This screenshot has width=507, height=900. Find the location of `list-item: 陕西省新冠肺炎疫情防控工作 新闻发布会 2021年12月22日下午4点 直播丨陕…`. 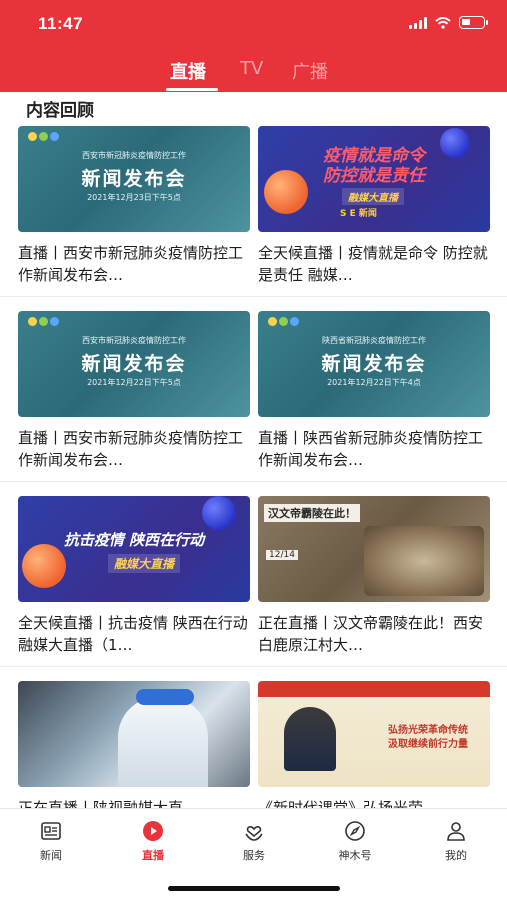

list-item: 陕西省新冠肺炎疫情防控工作 新闻发布会 2021年12月22日下午4点 直播丨陕… is located at coordinates (374, 391).